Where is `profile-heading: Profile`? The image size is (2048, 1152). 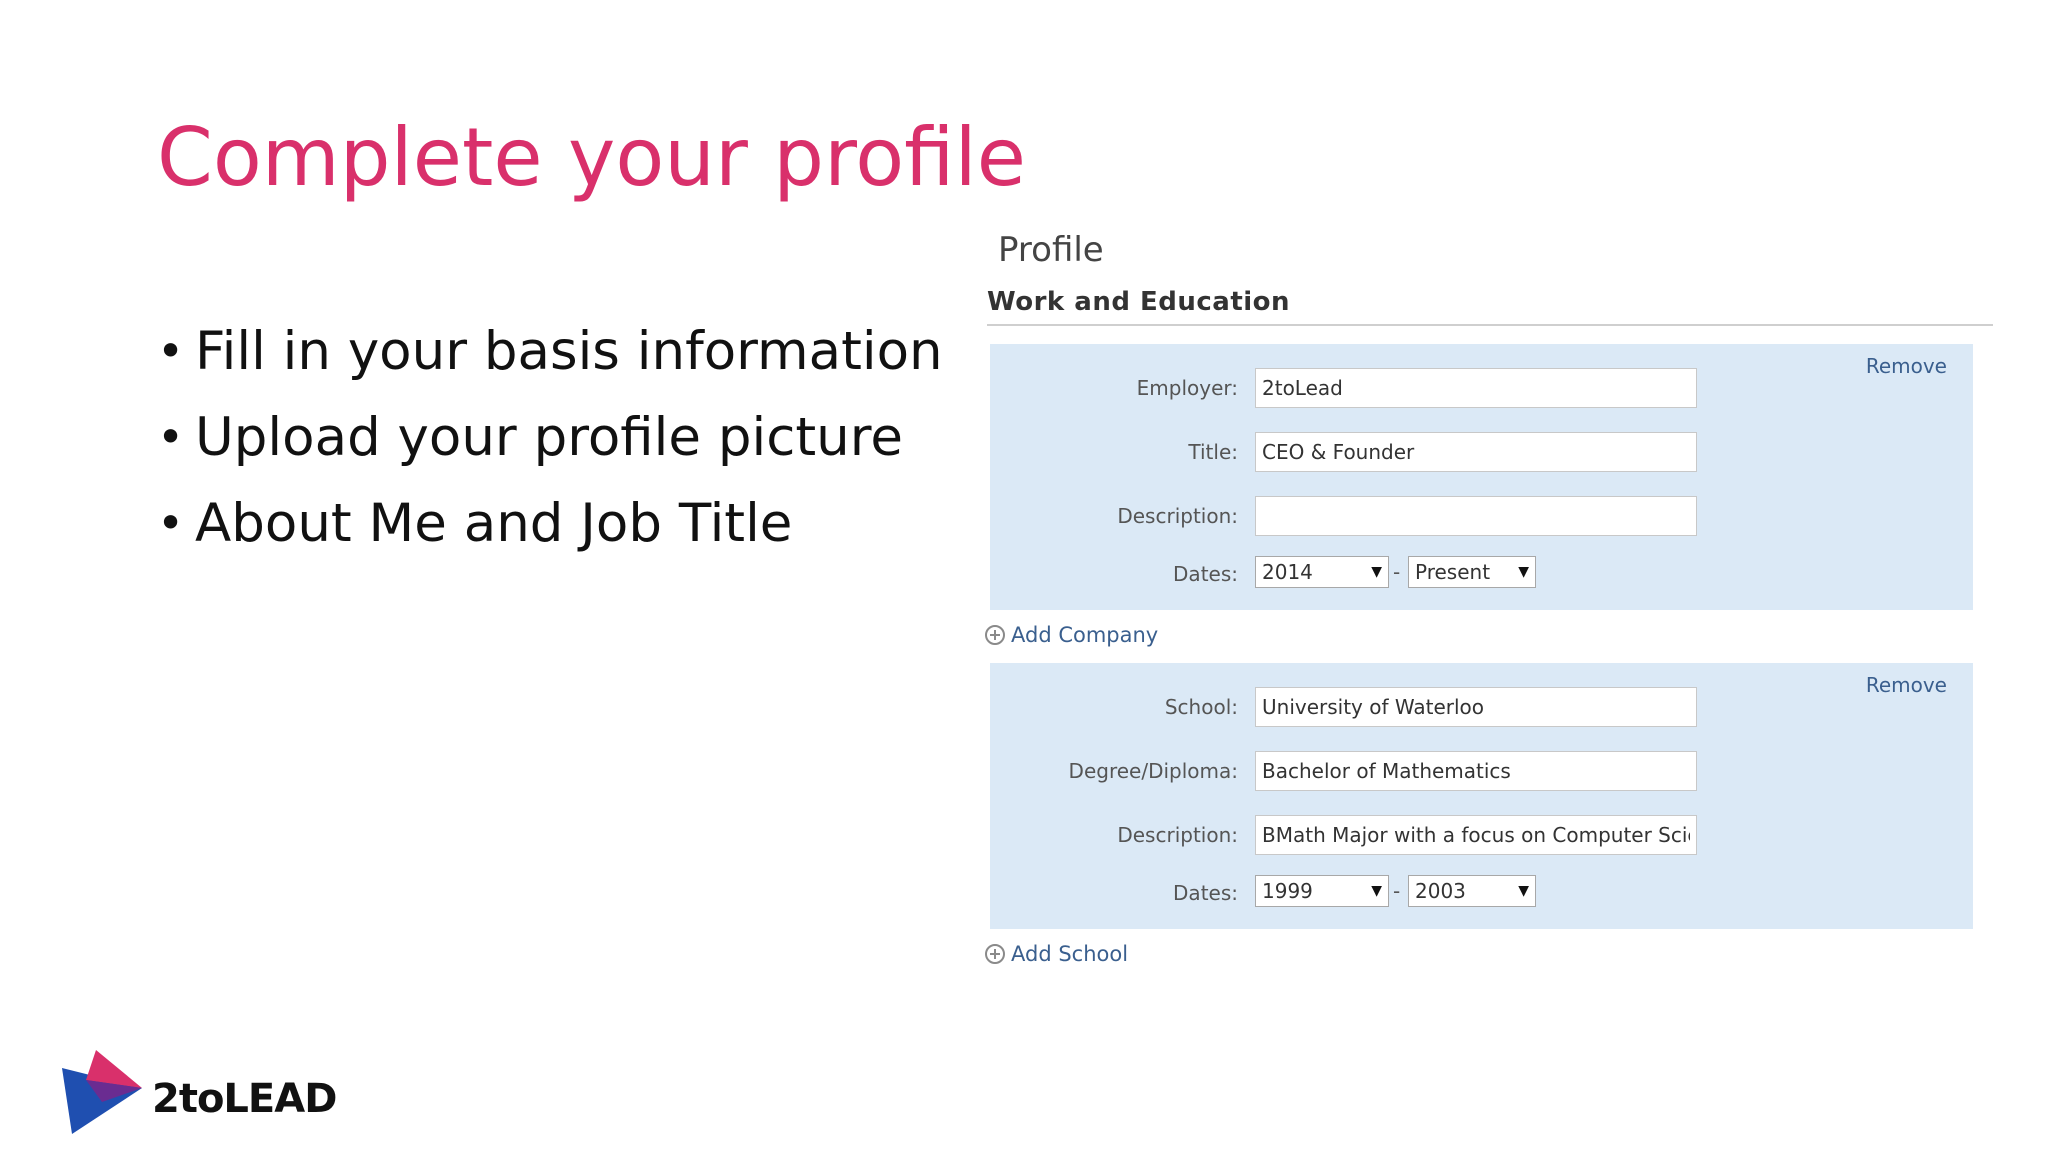 profile-heading: Profile is located at coordinates (1051, 250).